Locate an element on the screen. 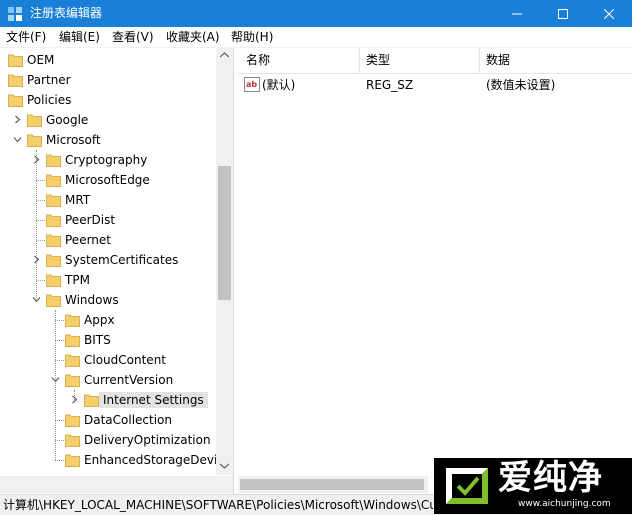 Image resolution: width=632 pixels, height=515 pixels. value-row: ab (默认) REG_SZ (数值未设置) is located at coordinates (437, 85).